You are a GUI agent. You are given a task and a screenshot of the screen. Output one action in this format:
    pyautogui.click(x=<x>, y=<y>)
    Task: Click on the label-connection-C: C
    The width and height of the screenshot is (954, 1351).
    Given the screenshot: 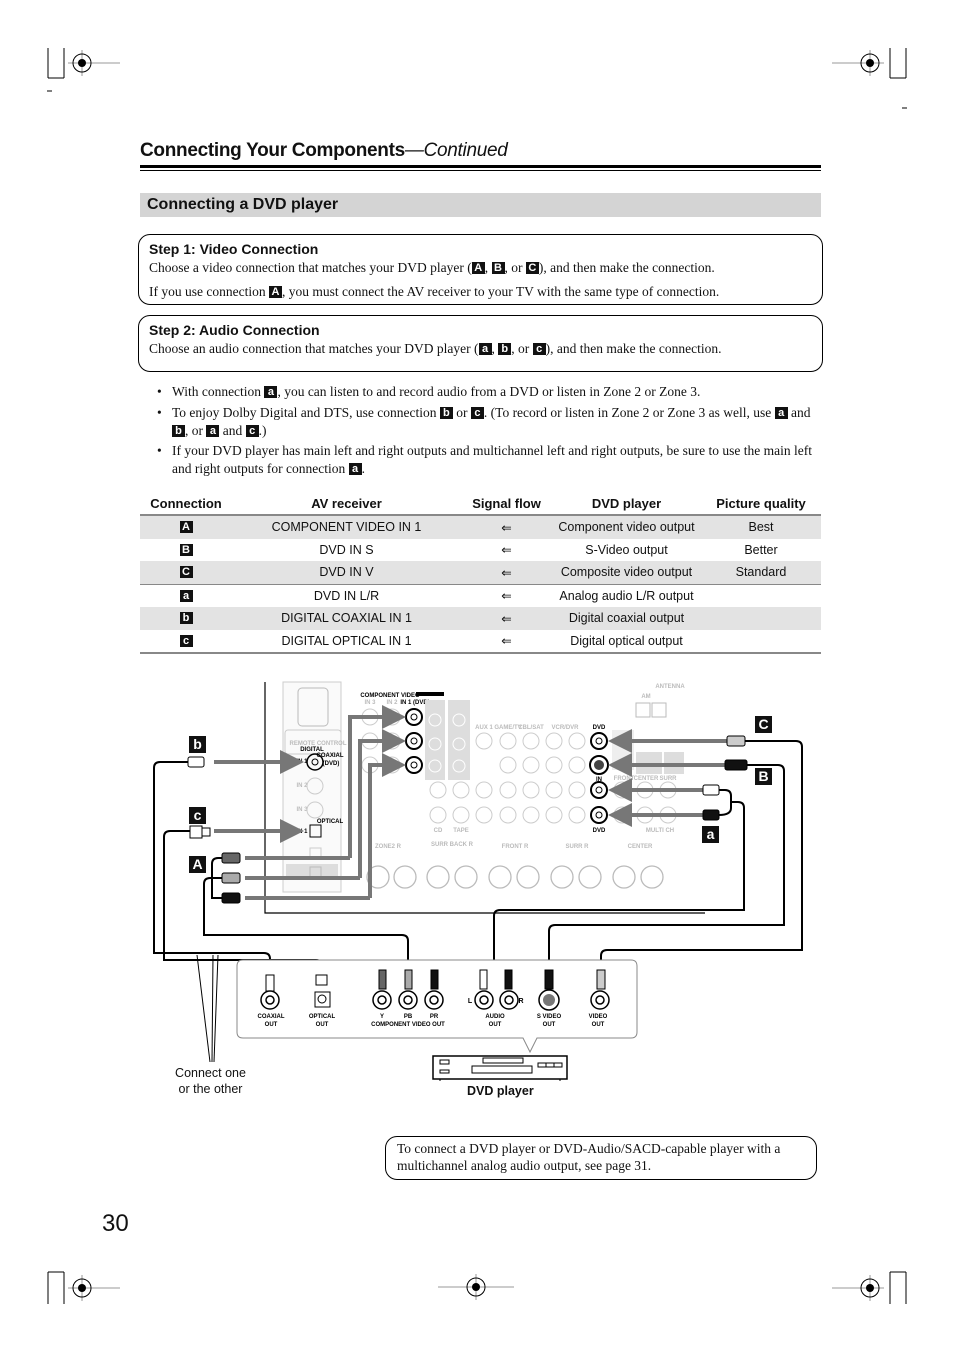 What is the action you would take?
    pyautogui.click(x=763, y=724)
    